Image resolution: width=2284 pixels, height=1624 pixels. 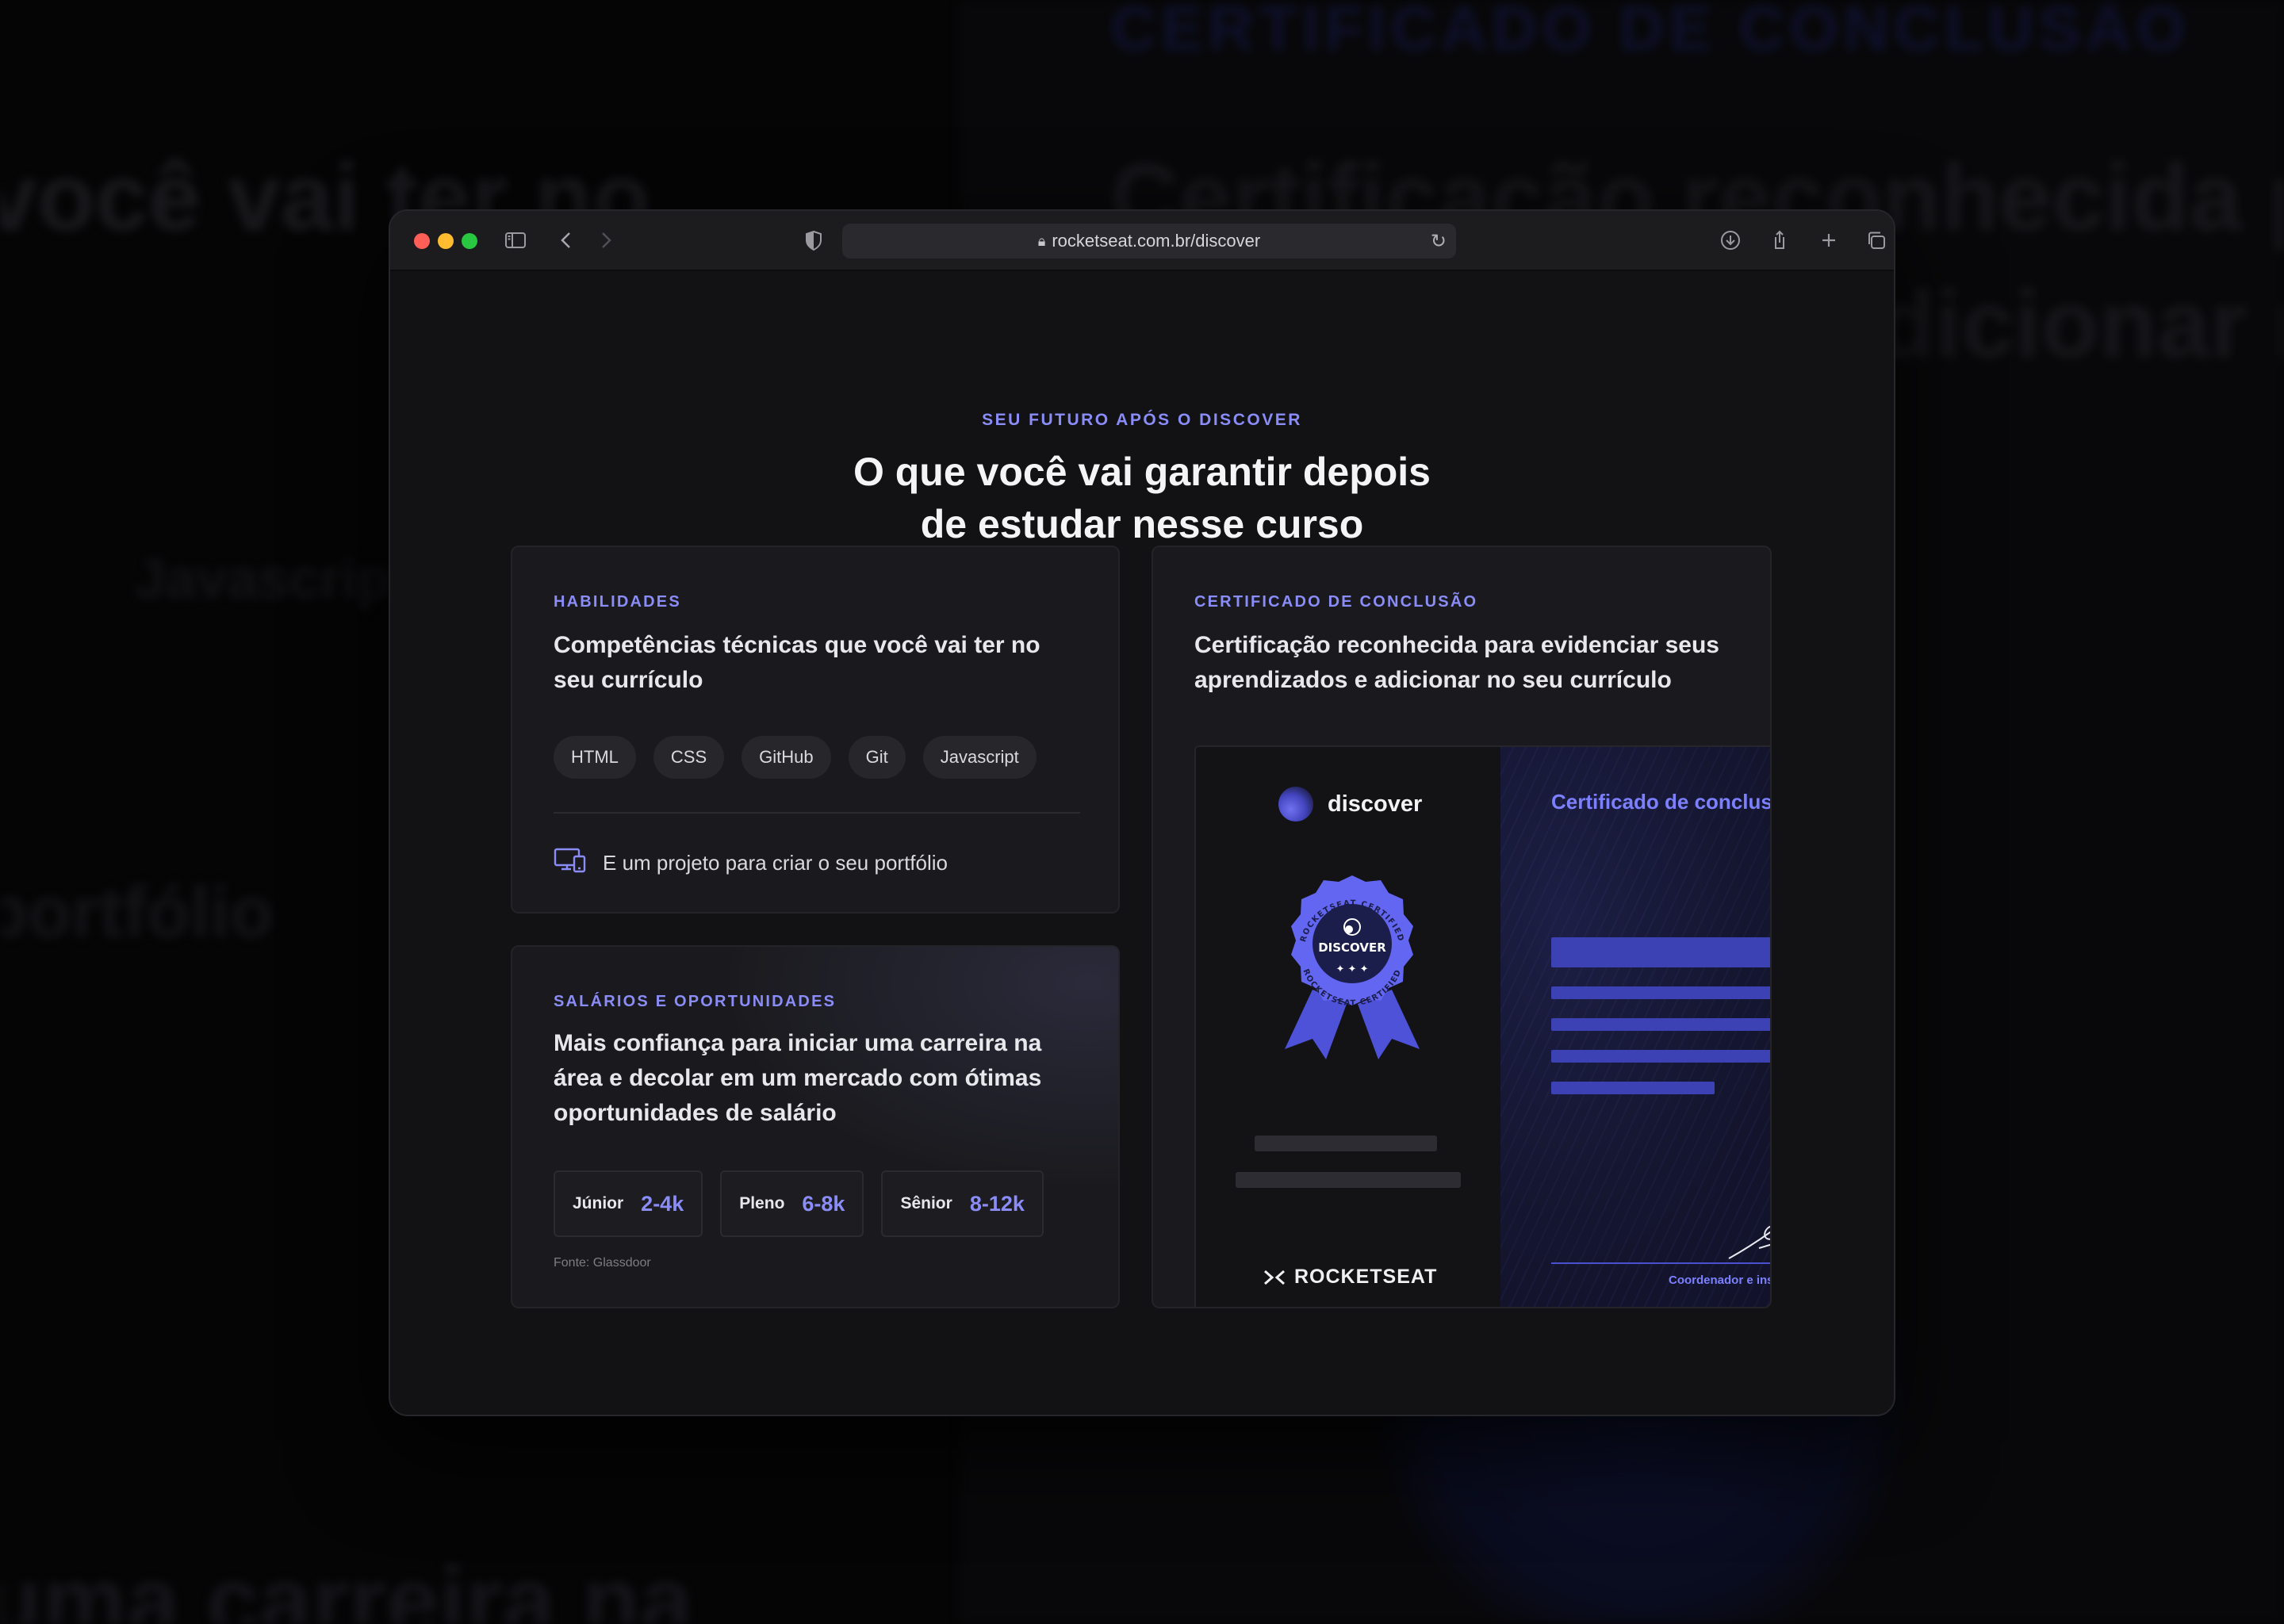 I want to click on browser-toolbar: 🔒︎ rocketseat.com.br/discover ↻, so click(x=1142, y=241).